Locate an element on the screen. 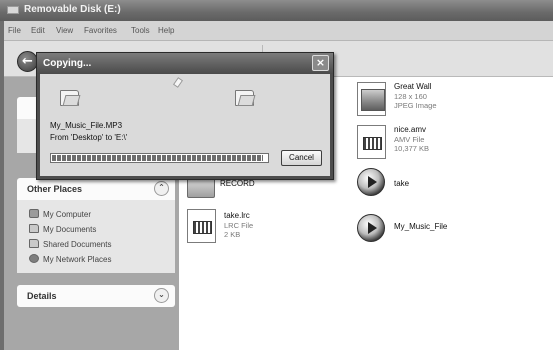 The height and width of the screenshot is (350, 553). chevron-up-icon: ⌃ is located at coordinates (161, 188).